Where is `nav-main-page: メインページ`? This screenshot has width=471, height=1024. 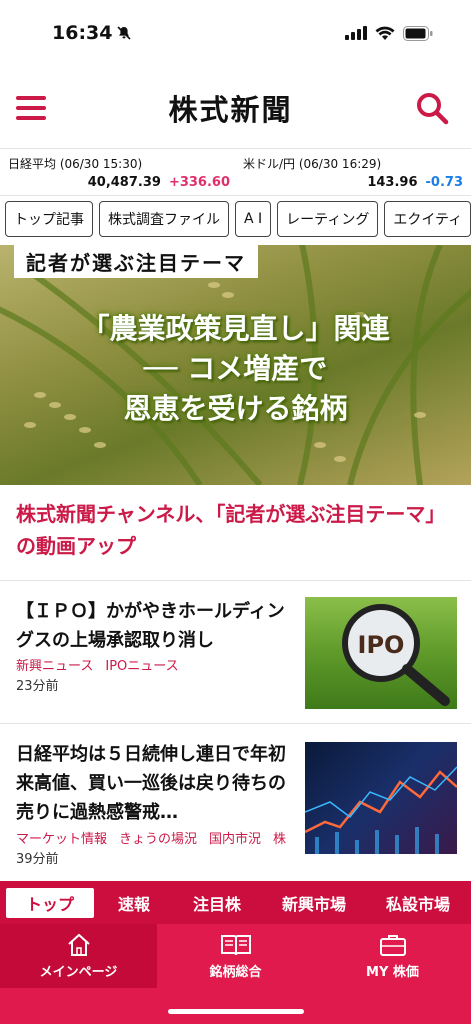
nav-main-page: メインページ is located at coordinates (78, 956).